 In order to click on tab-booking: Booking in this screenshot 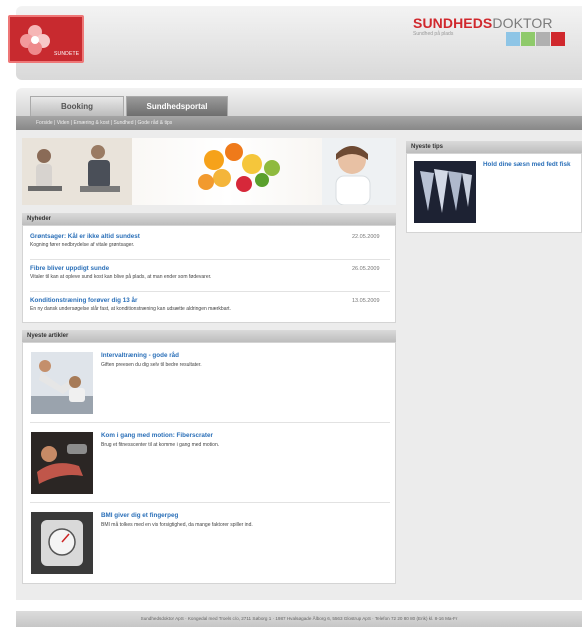, I will do `click(77, 106)`.